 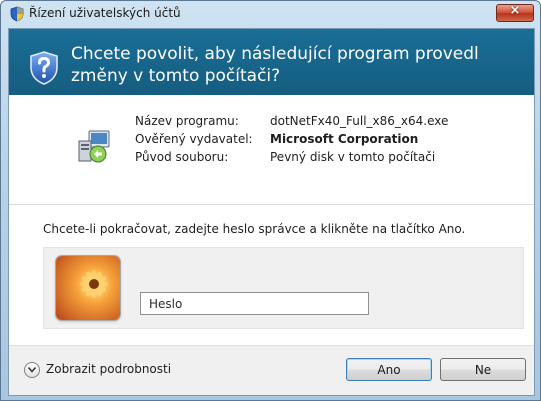 What do you see at coordinates (254, 303) in the screenshot?
I see `password-input` at bounding box center [254, 303].